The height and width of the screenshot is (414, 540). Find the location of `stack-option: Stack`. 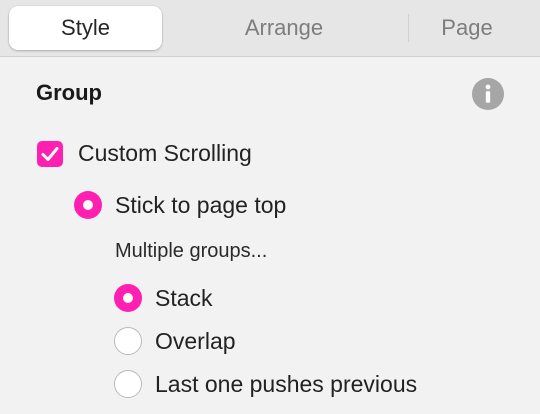

stack-option: Stack is located at coordinates (163, 298).